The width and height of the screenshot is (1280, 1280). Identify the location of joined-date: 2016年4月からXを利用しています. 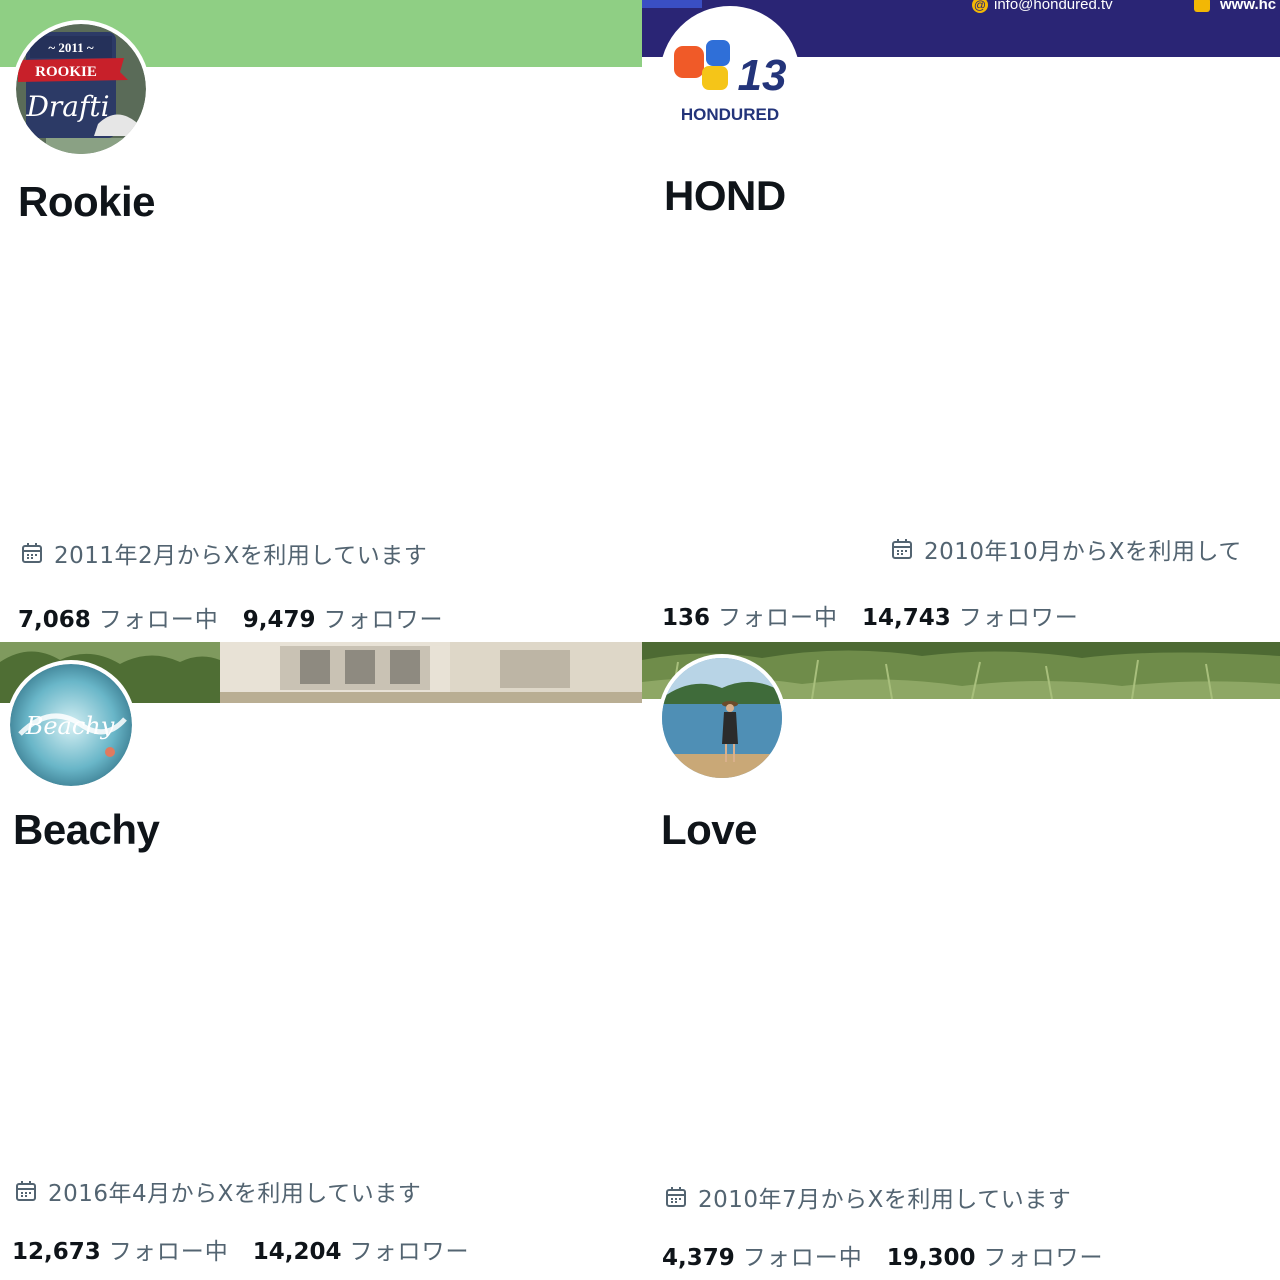
(217, 1191).